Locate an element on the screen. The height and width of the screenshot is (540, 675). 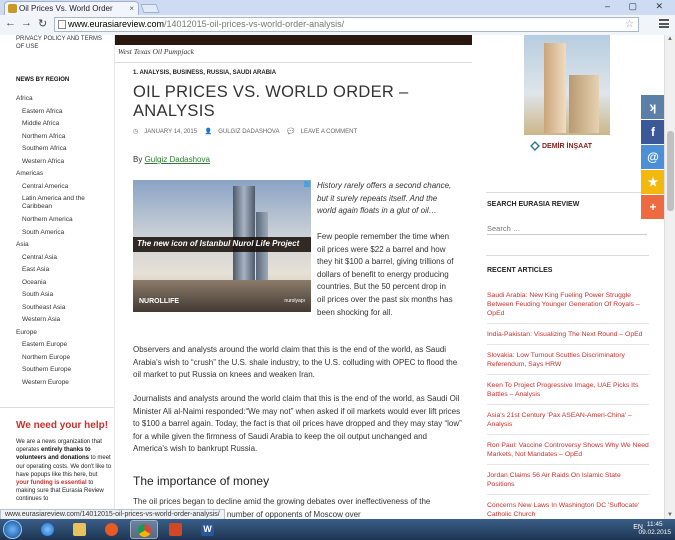
region-southern-africa: Southern Africa is located at coordinates (65, 151).